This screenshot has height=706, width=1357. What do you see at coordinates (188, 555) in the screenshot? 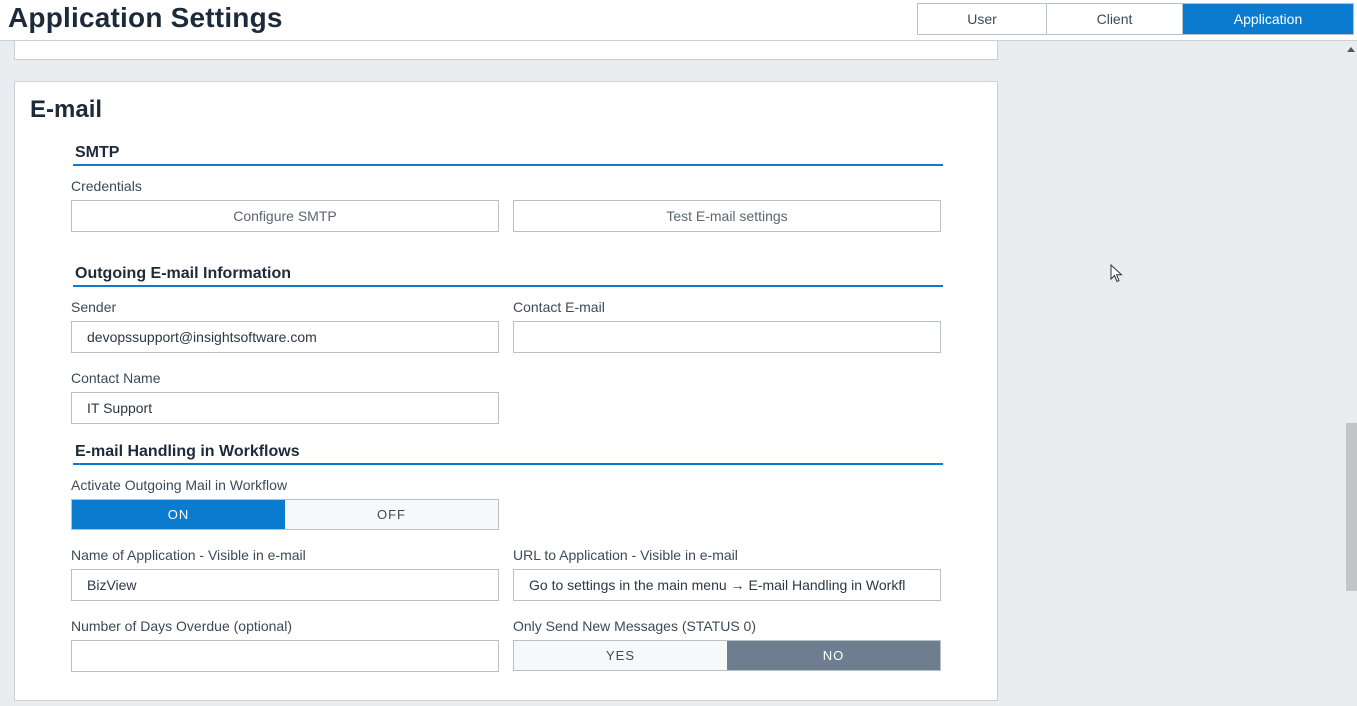
I see `app-name-label: Name of Application - Visible in e-mail` at bounding box center [188, 555].